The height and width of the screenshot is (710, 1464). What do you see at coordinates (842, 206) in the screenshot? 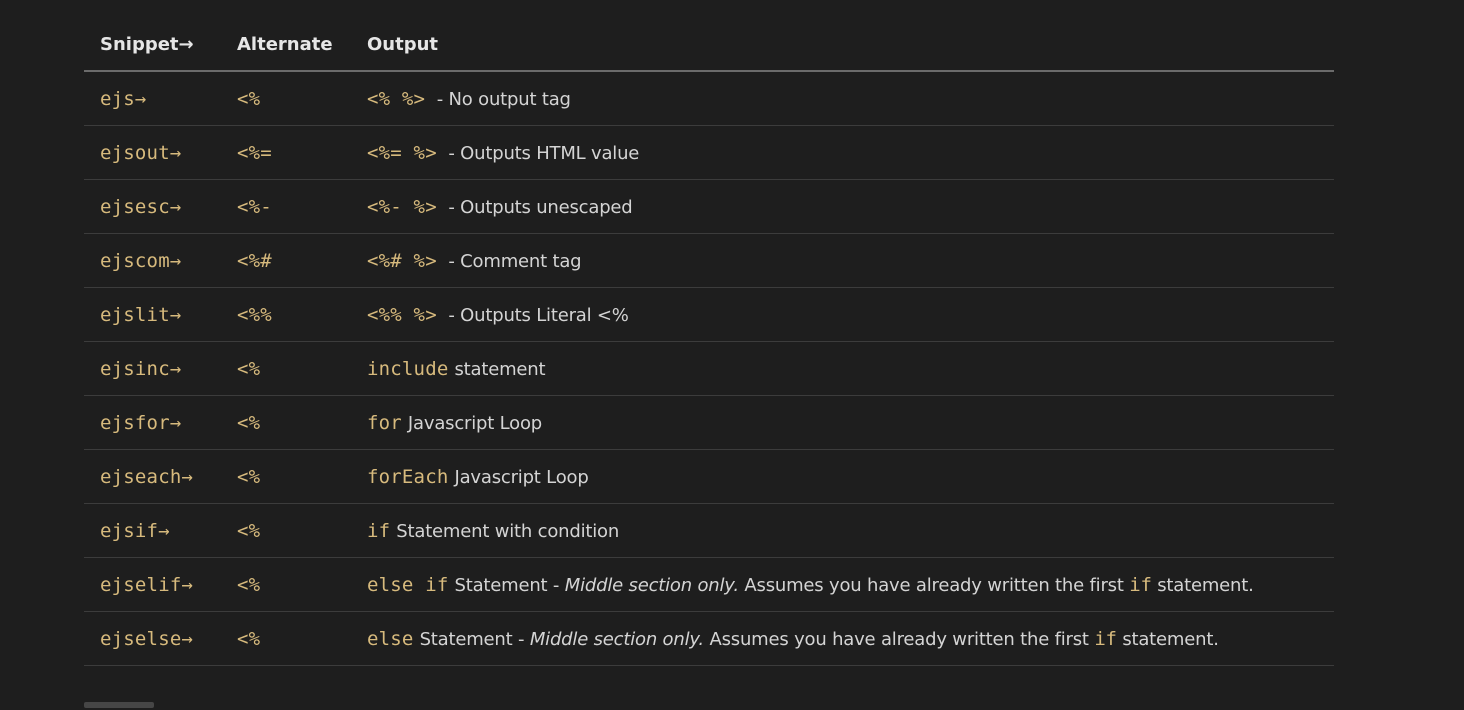
I see `cell-output: <%- %> - Outputs unescaped` at bounding box center [842, 206].